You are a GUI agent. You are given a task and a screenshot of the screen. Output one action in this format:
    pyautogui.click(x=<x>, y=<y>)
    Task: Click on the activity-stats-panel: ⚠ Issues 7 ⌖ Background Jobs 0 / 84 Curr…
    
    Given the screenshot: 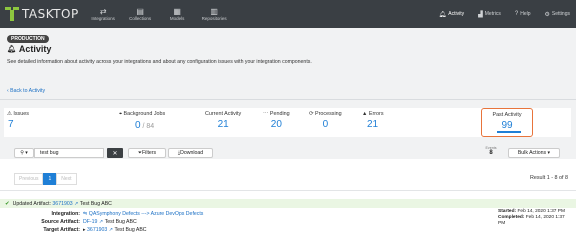 What is the action you would take?
    pyautogui.click(x=287, y=122)
    